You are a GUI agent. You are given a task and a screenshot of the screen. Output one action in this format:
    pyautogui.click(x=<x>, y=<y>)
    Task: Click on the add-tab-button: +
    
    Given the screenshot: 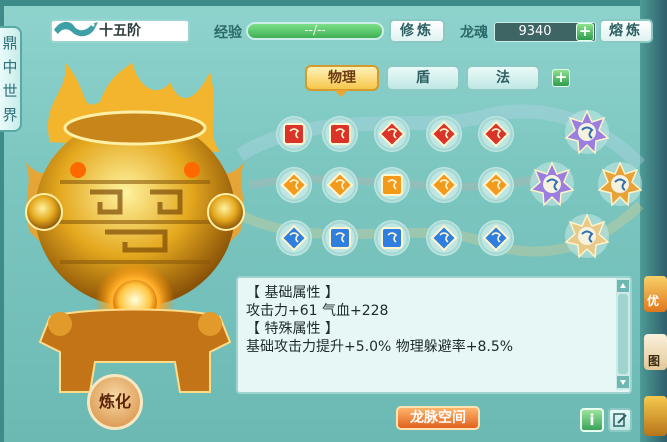 What is the action you would take?
    pyautogui.click(x=561, y=78)
    